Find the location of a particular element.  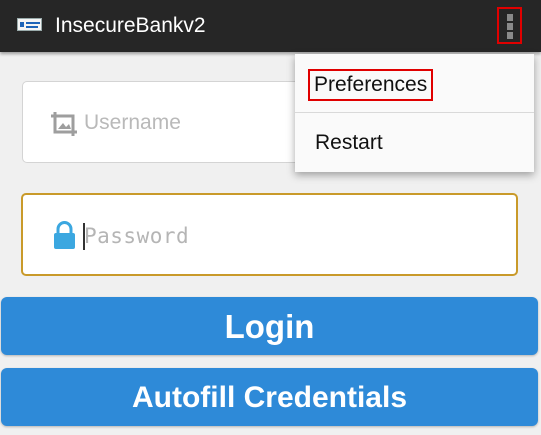

menu-item-label: Preferences is located at coordinates (371, 85).